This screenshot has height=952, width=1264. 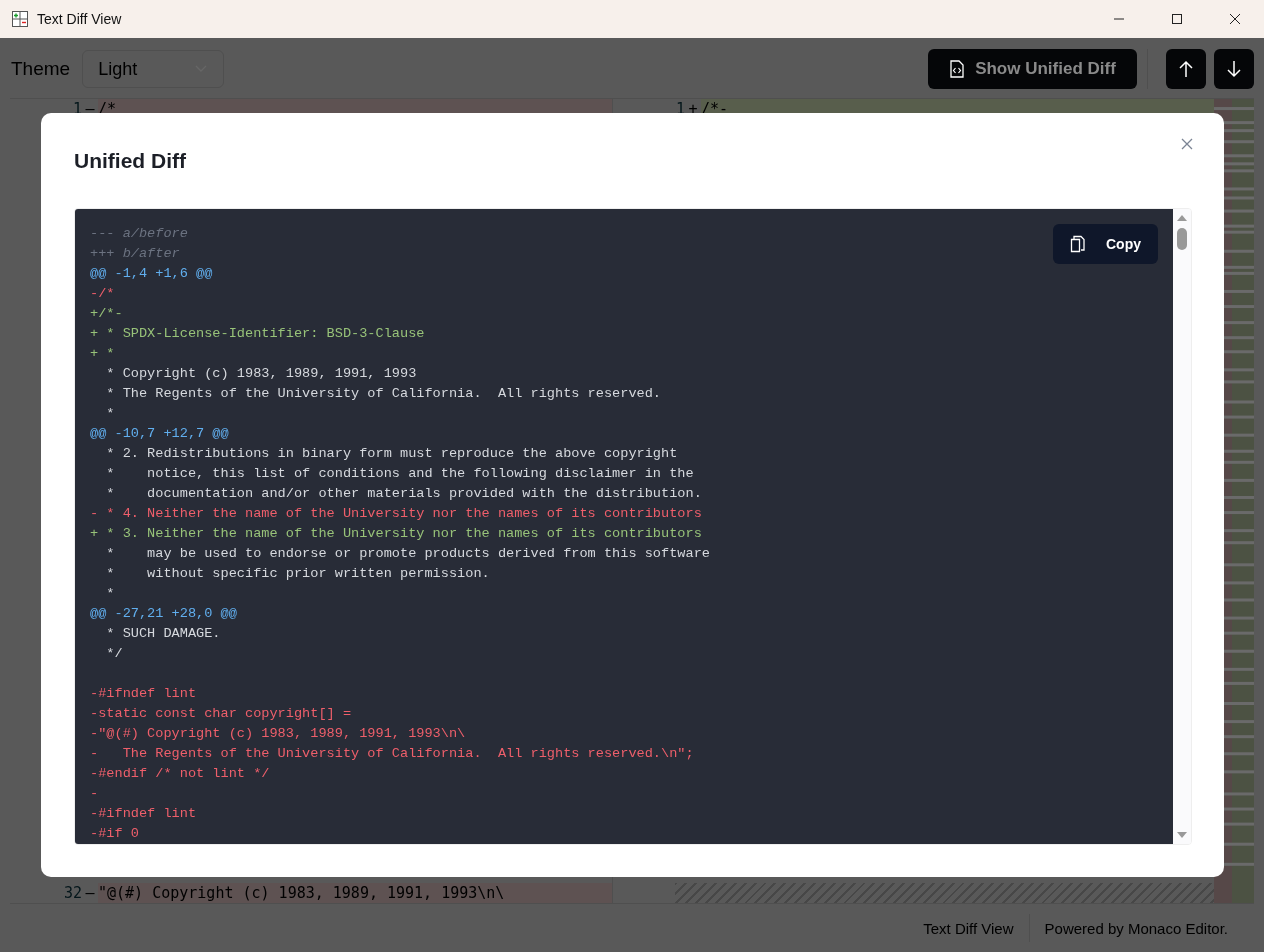 What do you see at coordinates (20, 19) in the screenshot?
I see `app-icon` at bounding box center [20, 19].